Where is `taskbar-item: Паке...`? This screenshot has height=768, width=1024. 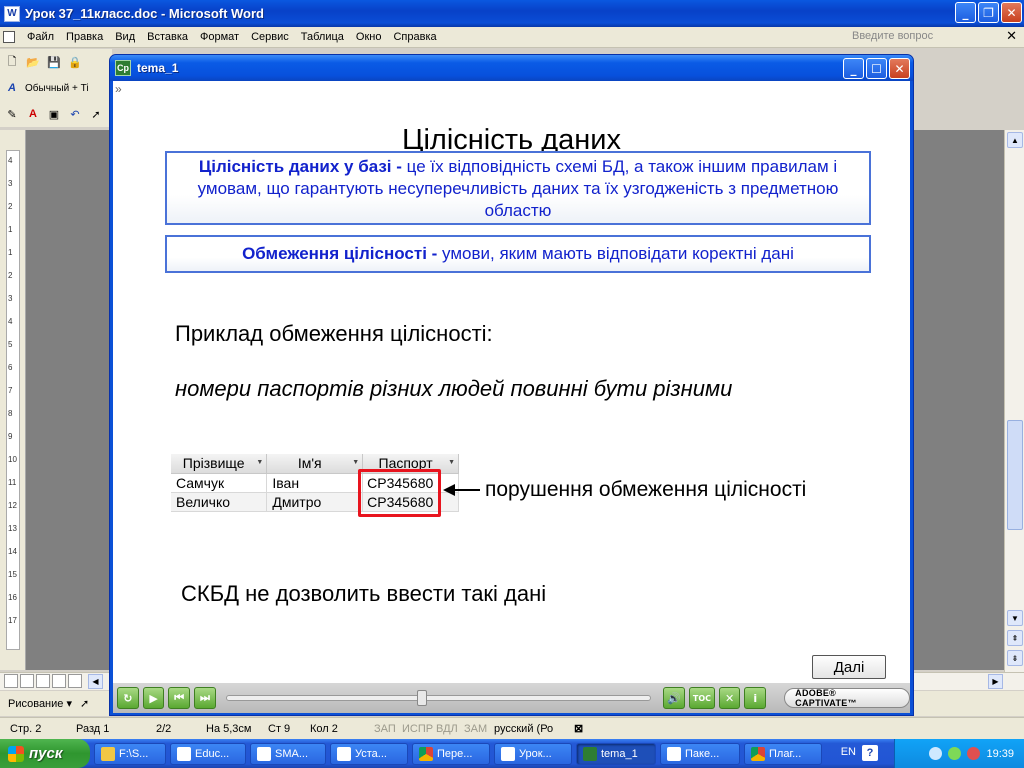 taskbar-item: Паке... is located at coordinates (700, 753).